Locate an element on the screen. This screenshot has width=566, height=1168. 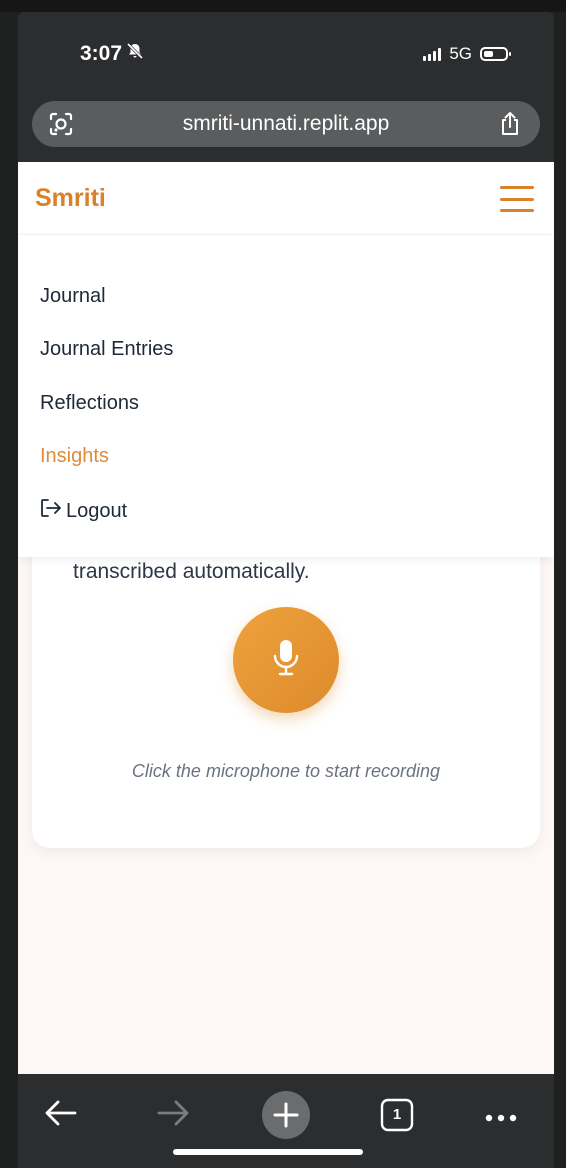
address-bar: smriti-unnati.replit.app is located at coordinates (286, 124).